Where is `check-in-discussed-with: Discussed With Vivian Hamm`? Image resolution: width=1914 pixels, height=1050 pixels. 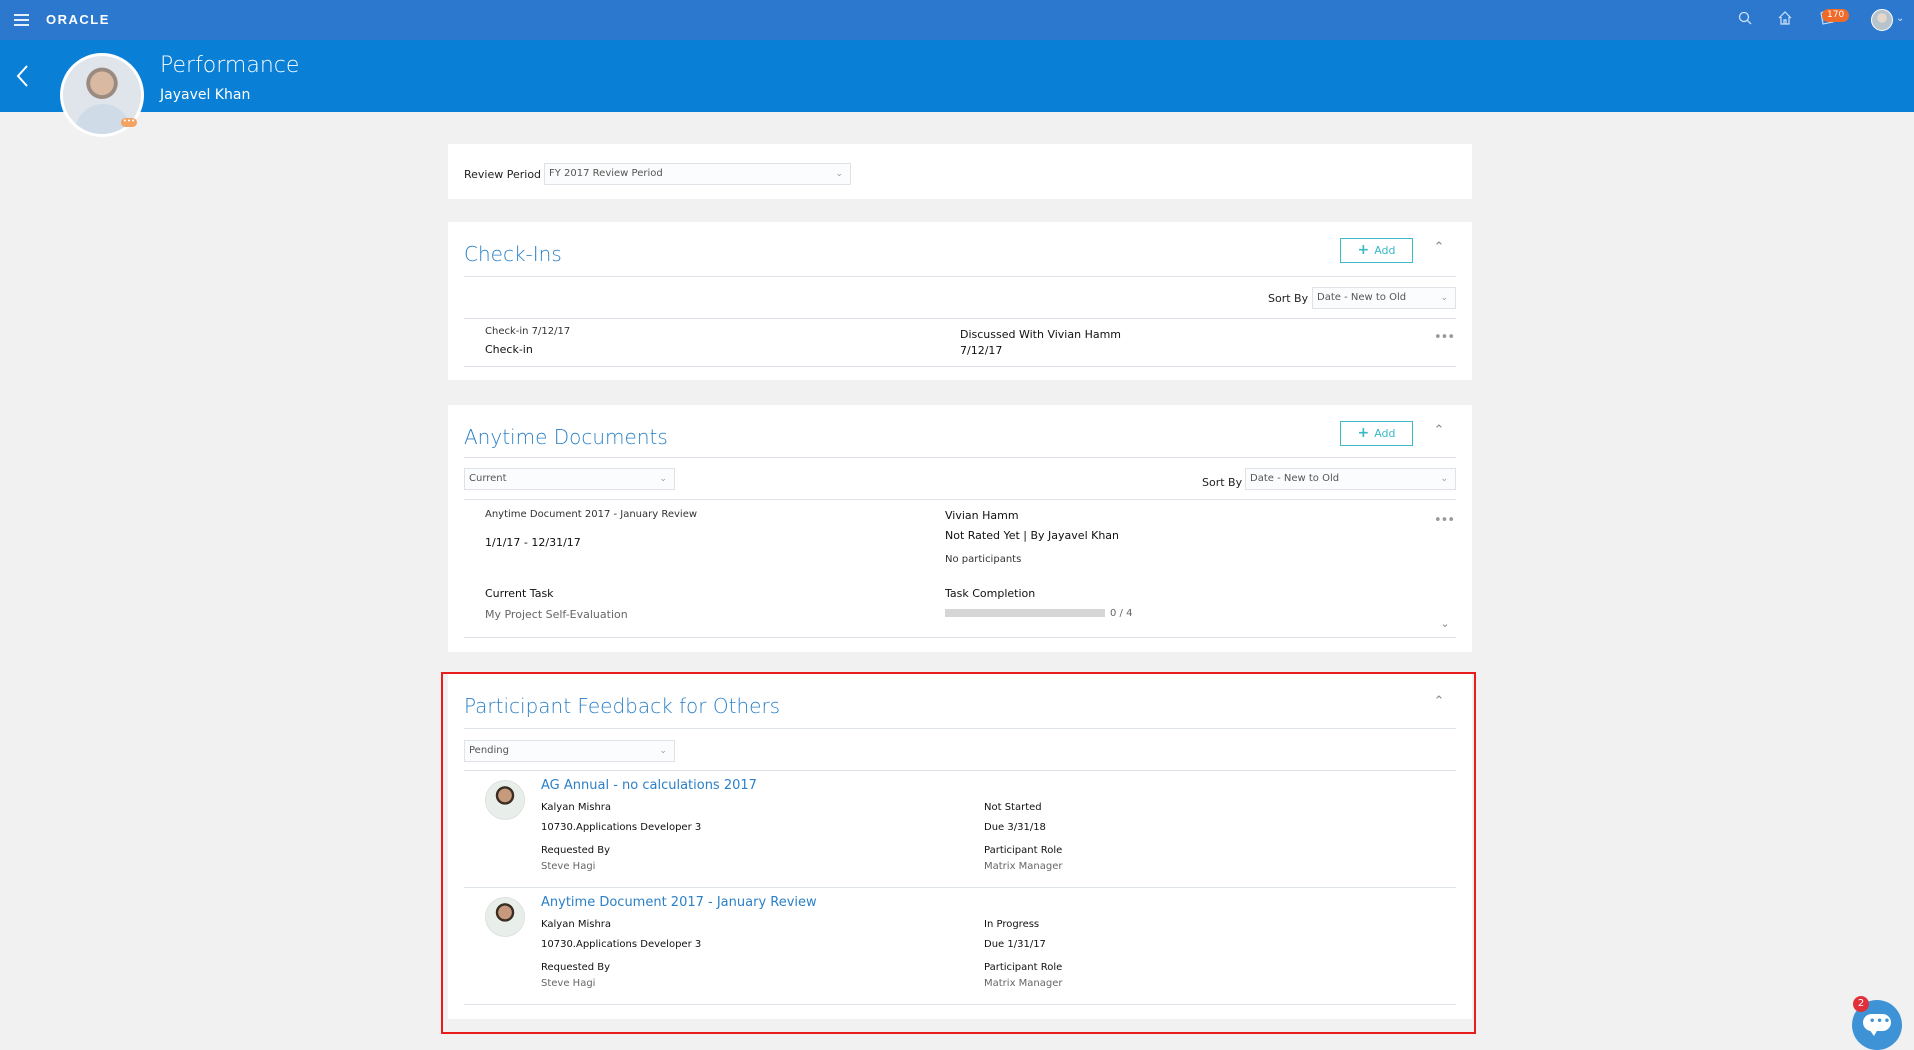 check-in-discussed-with: Discussed With Vivian Hamm is located at coordinates (1041, 334).